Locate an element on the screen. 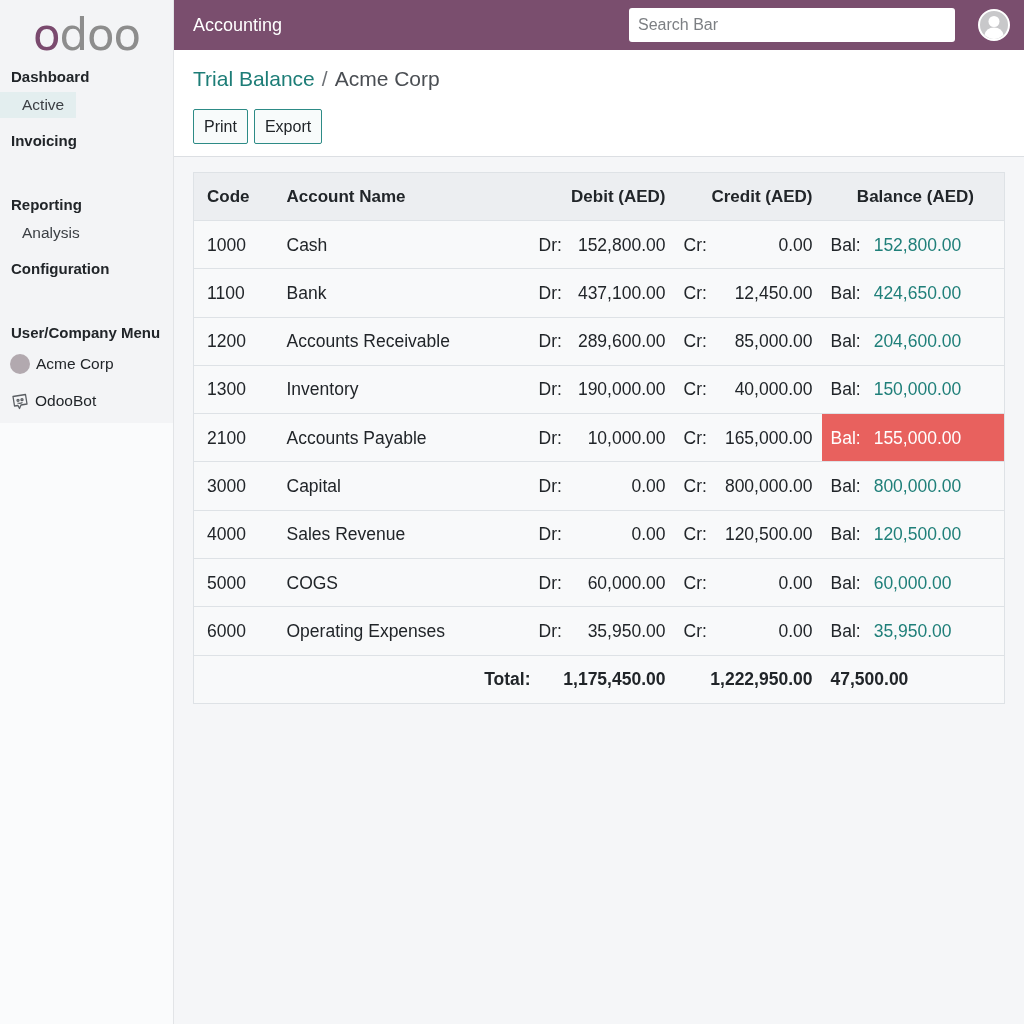  column-header: Account Name is located at coordinates (402, 196).